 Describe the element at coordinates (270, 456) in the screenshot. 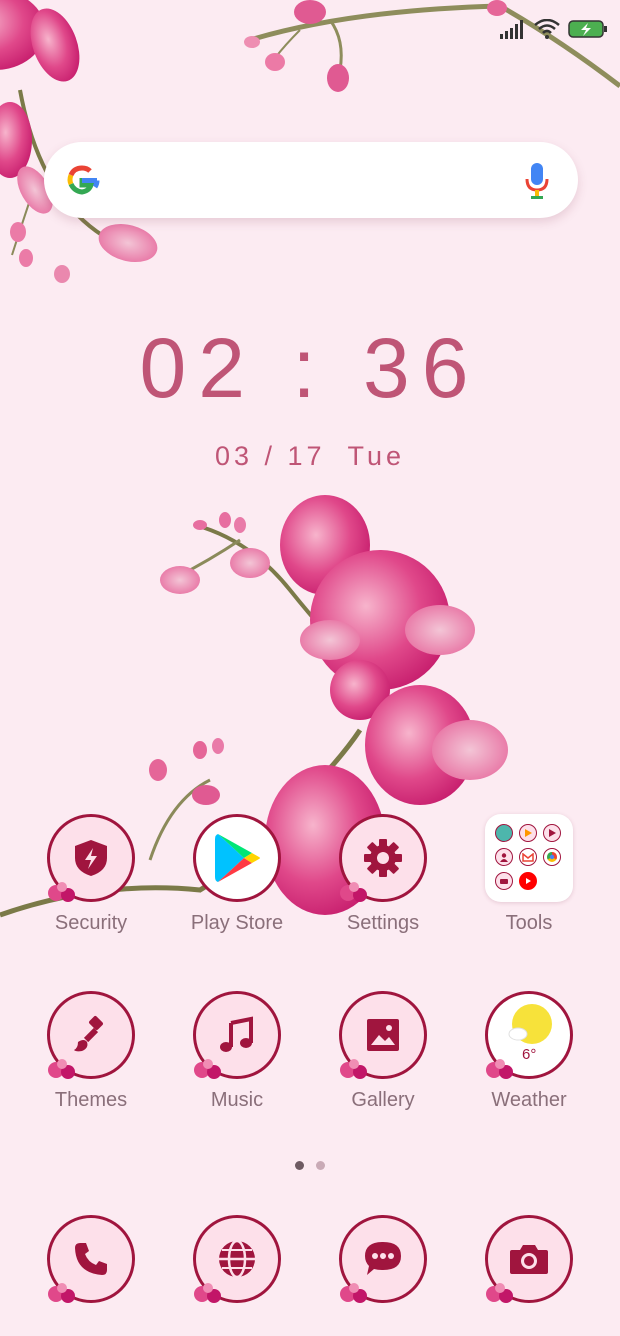

I see `date-text: 03 / 17` at that location.